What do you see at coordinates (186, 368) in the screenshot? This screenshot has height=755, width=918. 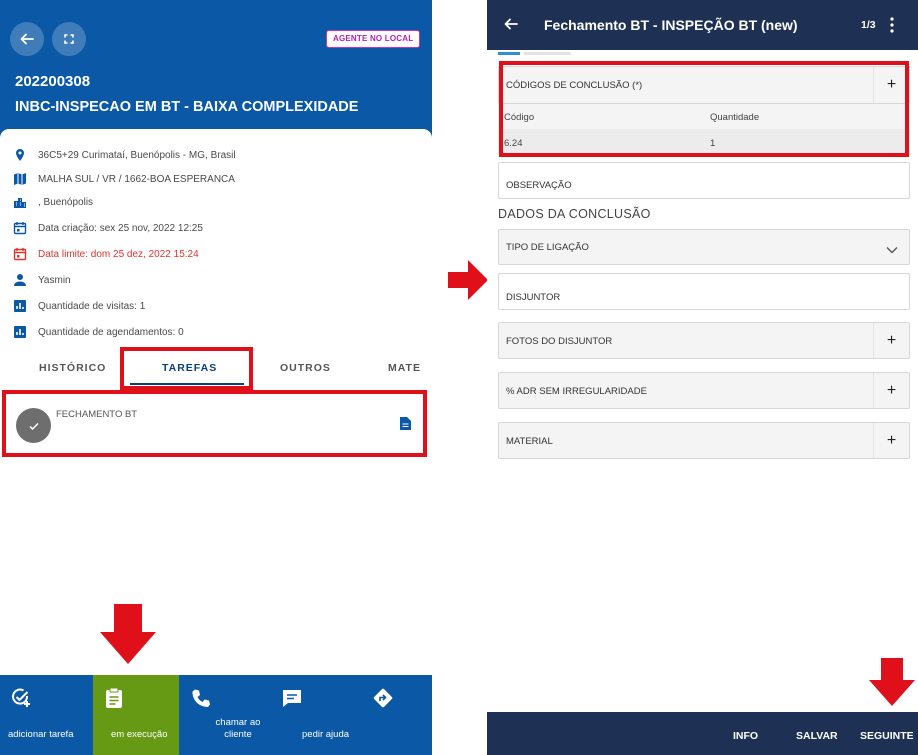 I see `tarefas-tab-highlight` at bounding box center [186, 368].